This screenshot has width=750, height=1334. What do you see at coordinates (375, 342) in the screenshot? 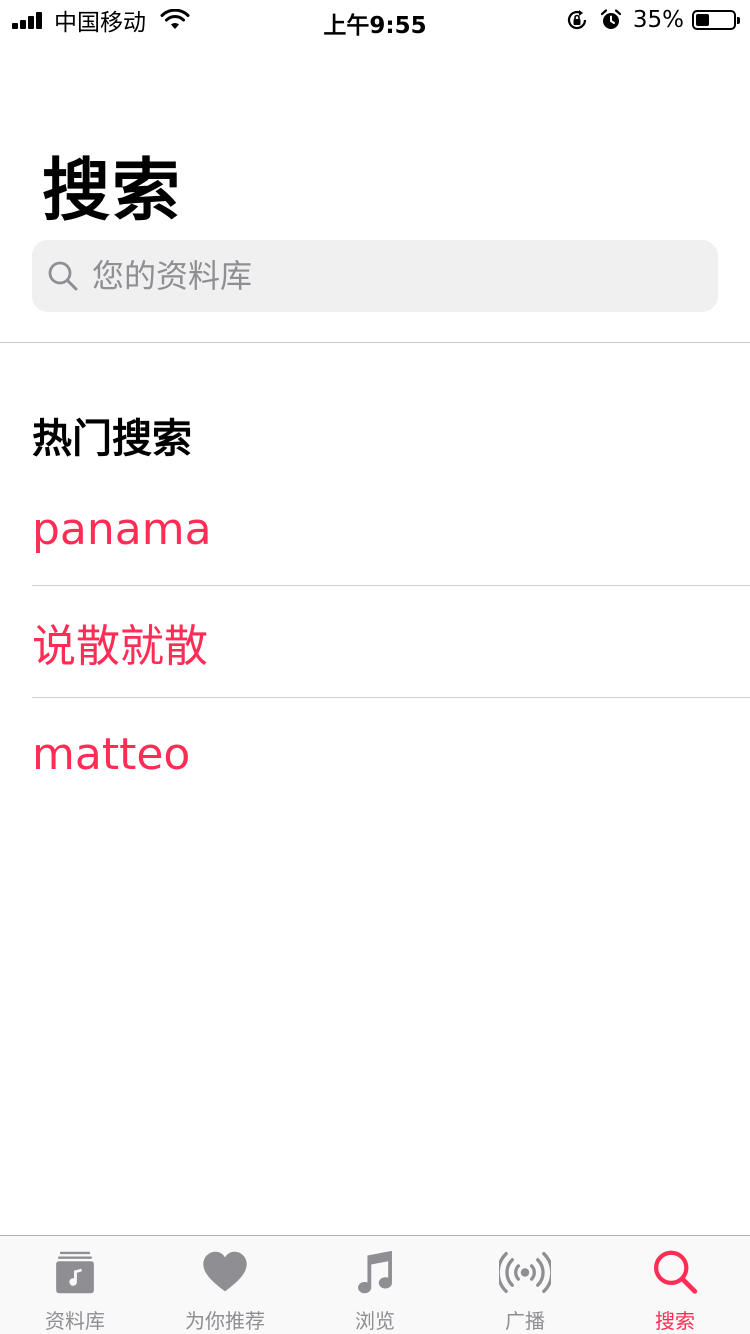
I see `header-divider` at bounding box center [375, 342].